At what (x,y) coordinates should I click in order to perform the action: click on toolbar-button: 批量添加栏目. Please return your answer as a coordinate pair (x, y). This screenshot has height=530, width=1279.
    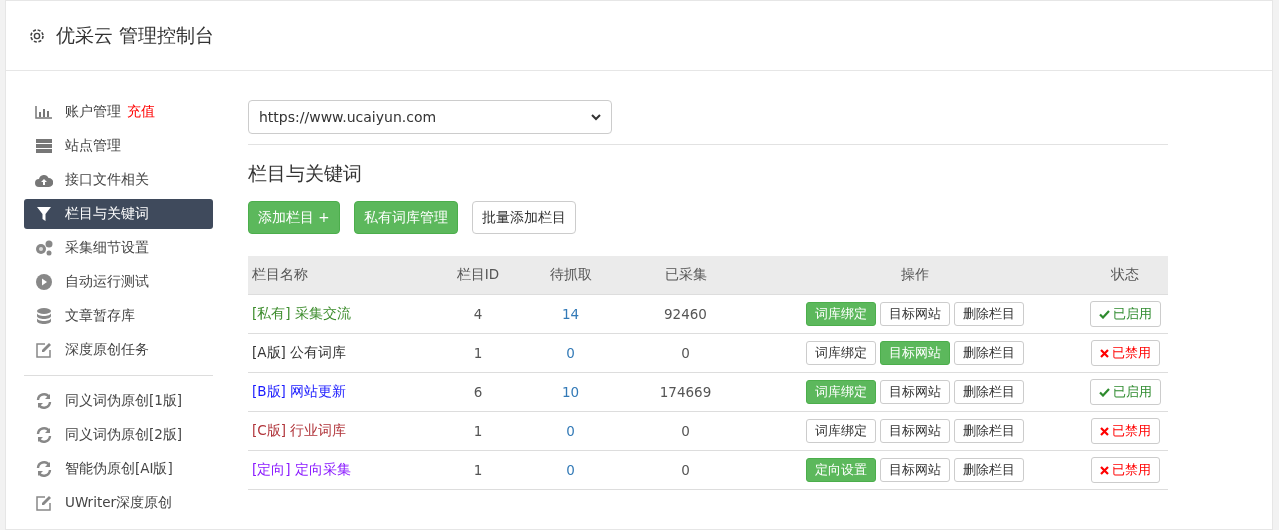
    Looking at the image, I should click on (523, 217).